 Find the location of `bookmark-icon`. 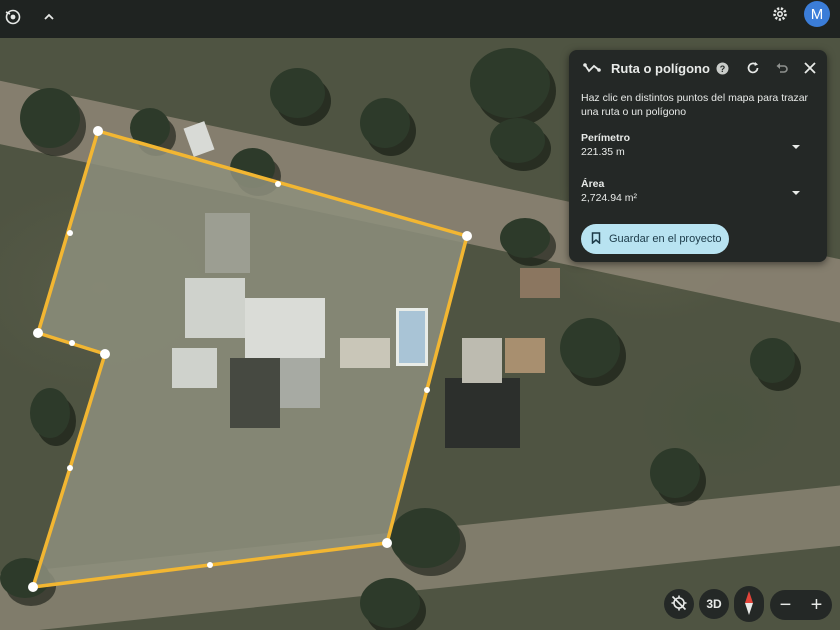

bookmark-icon is located at coordinates (596, 239).